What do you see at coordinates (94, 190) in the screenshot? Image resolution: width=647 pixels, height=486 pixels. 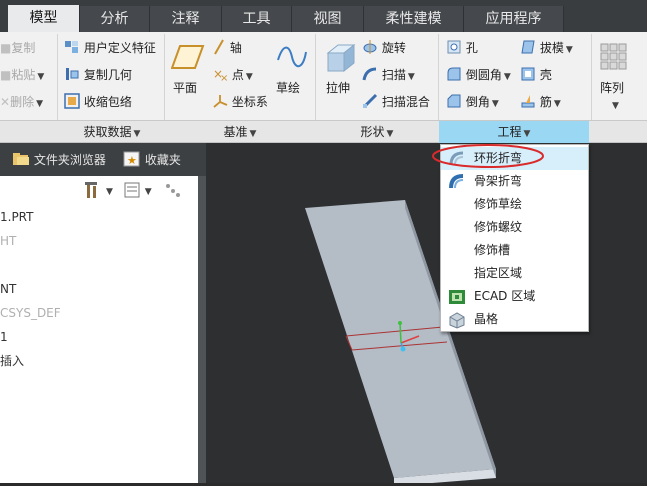 I see `tree-settings-icon` at bounding box center [94, 190].